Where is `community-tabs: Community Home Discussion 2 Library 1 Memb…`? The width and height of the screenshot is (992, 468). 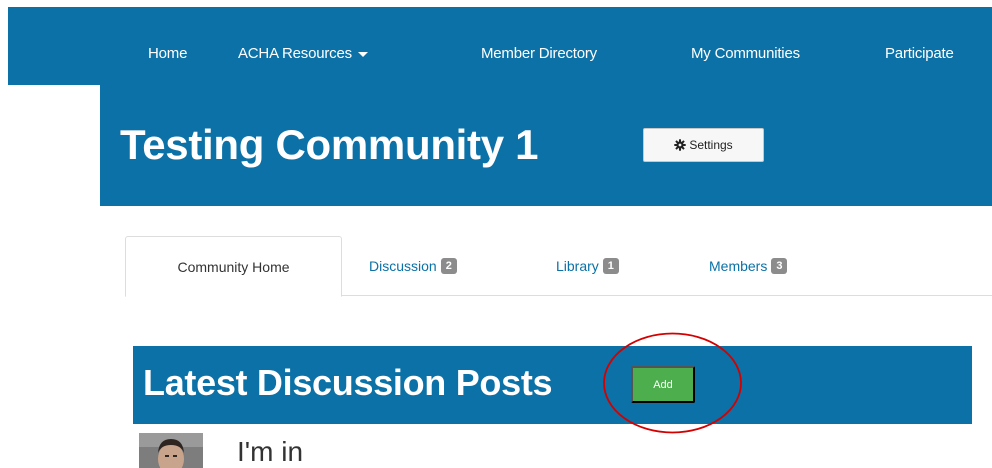
community-tabs: Community Home Discussion 2 Library 1 Memb… is located at coordinates (558, 266).